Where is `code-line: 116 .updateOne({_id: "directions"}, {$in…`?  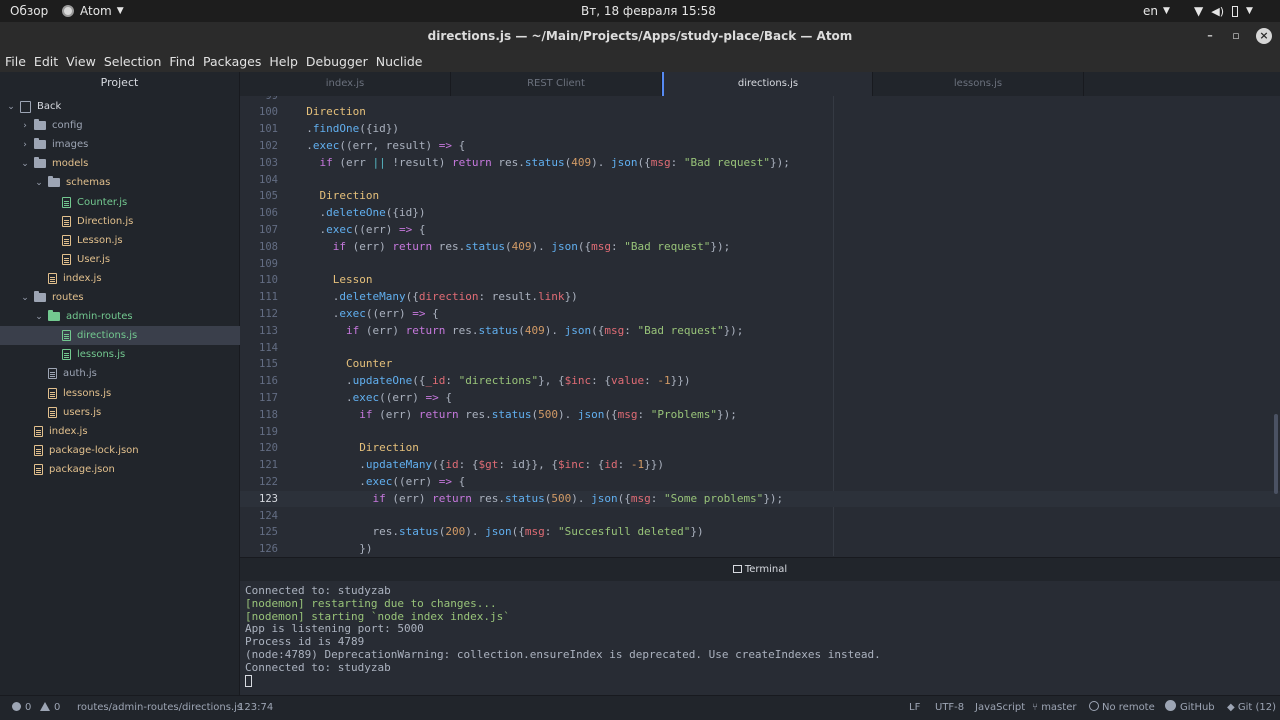
code-line: 116 .updateOne({_id: "directions"}, {$in… is located at coordinates (760, 381).